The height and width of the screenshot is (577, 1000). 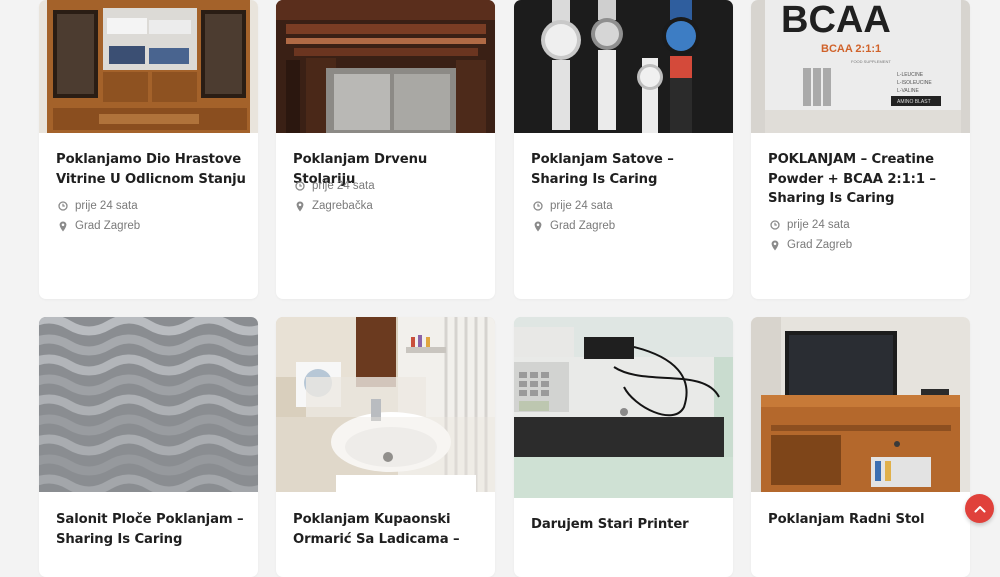 What do you see at coordinates (836, 20) in the screenshot?
I see `bcaa-brand-text: BCAA` at bounding box center [836, 20].